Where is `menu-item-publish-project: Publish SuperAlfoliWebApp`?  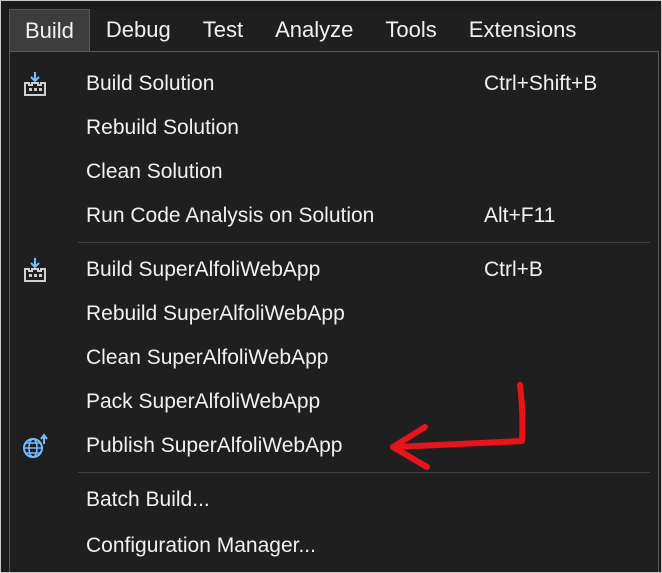 menu-item-publish-project: Publish SuperAlfoliWebApp is located at coordinates (335, 446).